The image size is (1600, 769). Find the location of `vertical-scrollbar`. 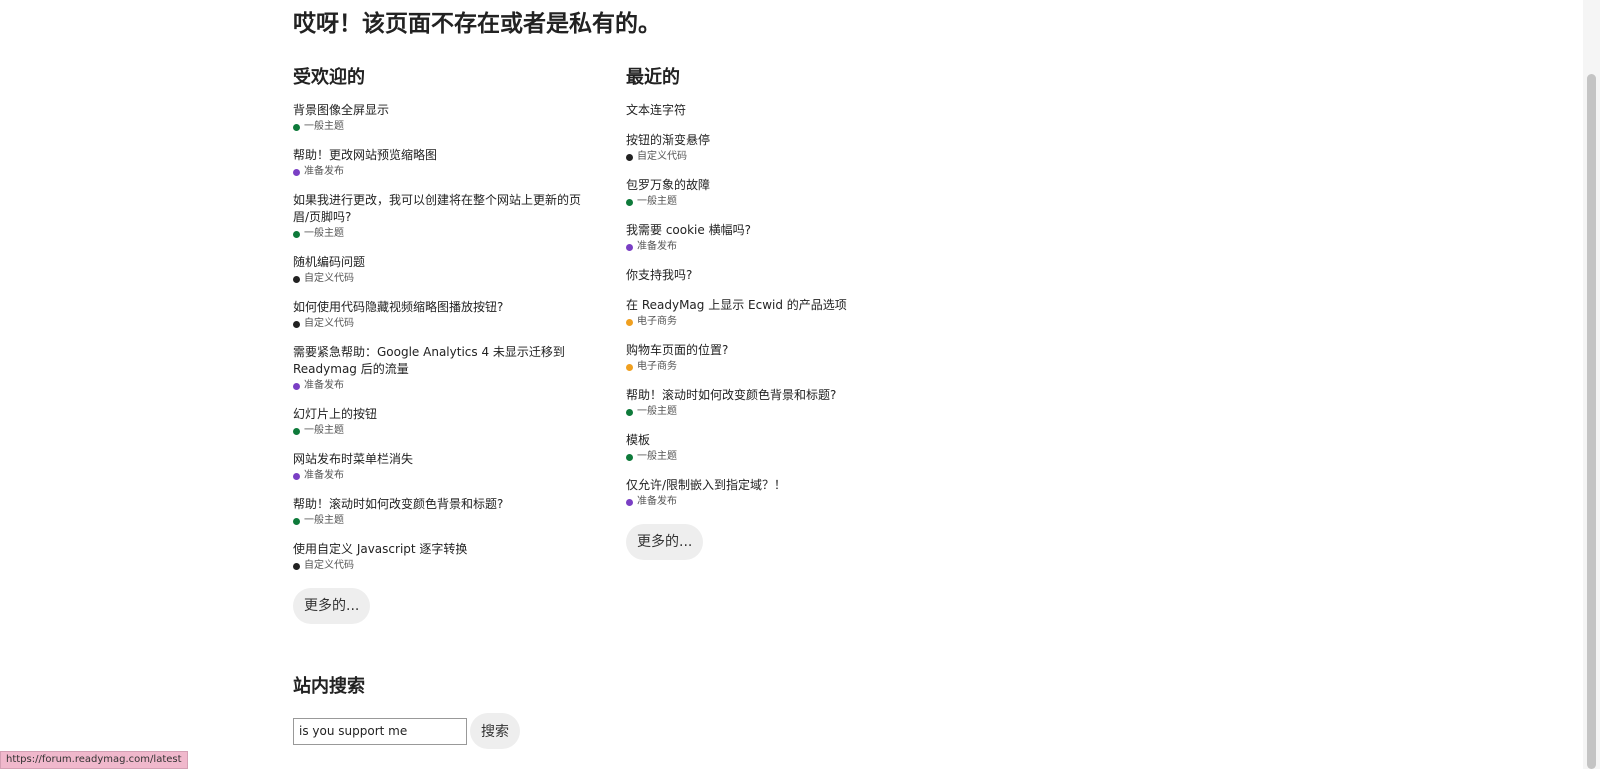

vertical-scrollbar is located at coordinates (1591, 384).